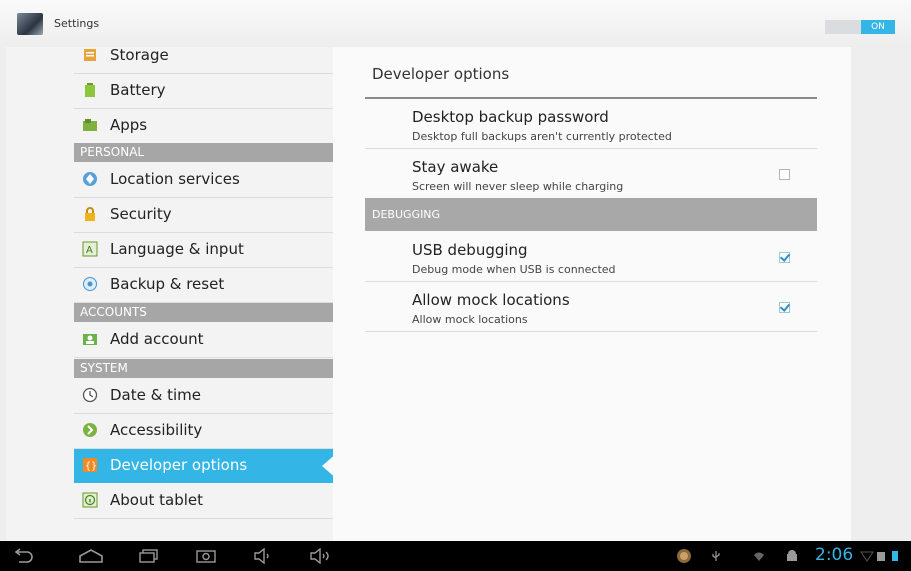  What do you see at coordinates (203, 396) in the screenshot?
I see `sidebar-item-date-time: Date & time` at bounding box center [203, 396].